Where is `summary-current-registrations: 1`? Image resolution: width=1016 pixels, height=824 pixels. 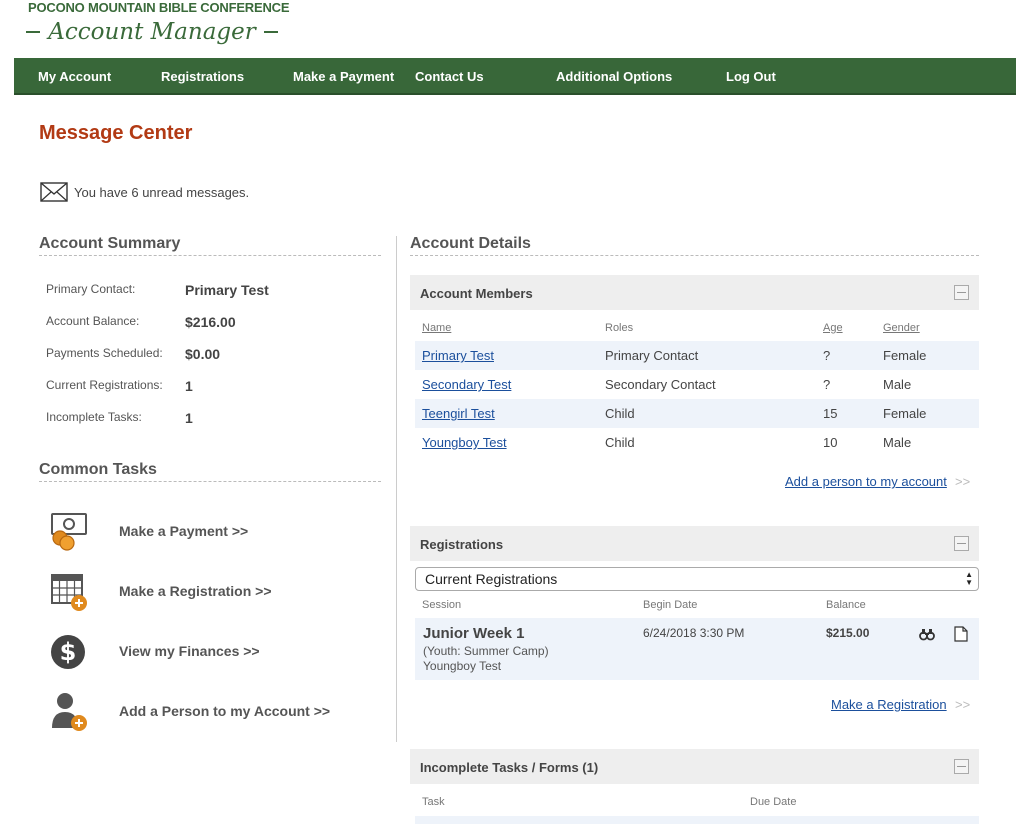
summary-current-registrations: 1 is located at coordinates (189, 386).